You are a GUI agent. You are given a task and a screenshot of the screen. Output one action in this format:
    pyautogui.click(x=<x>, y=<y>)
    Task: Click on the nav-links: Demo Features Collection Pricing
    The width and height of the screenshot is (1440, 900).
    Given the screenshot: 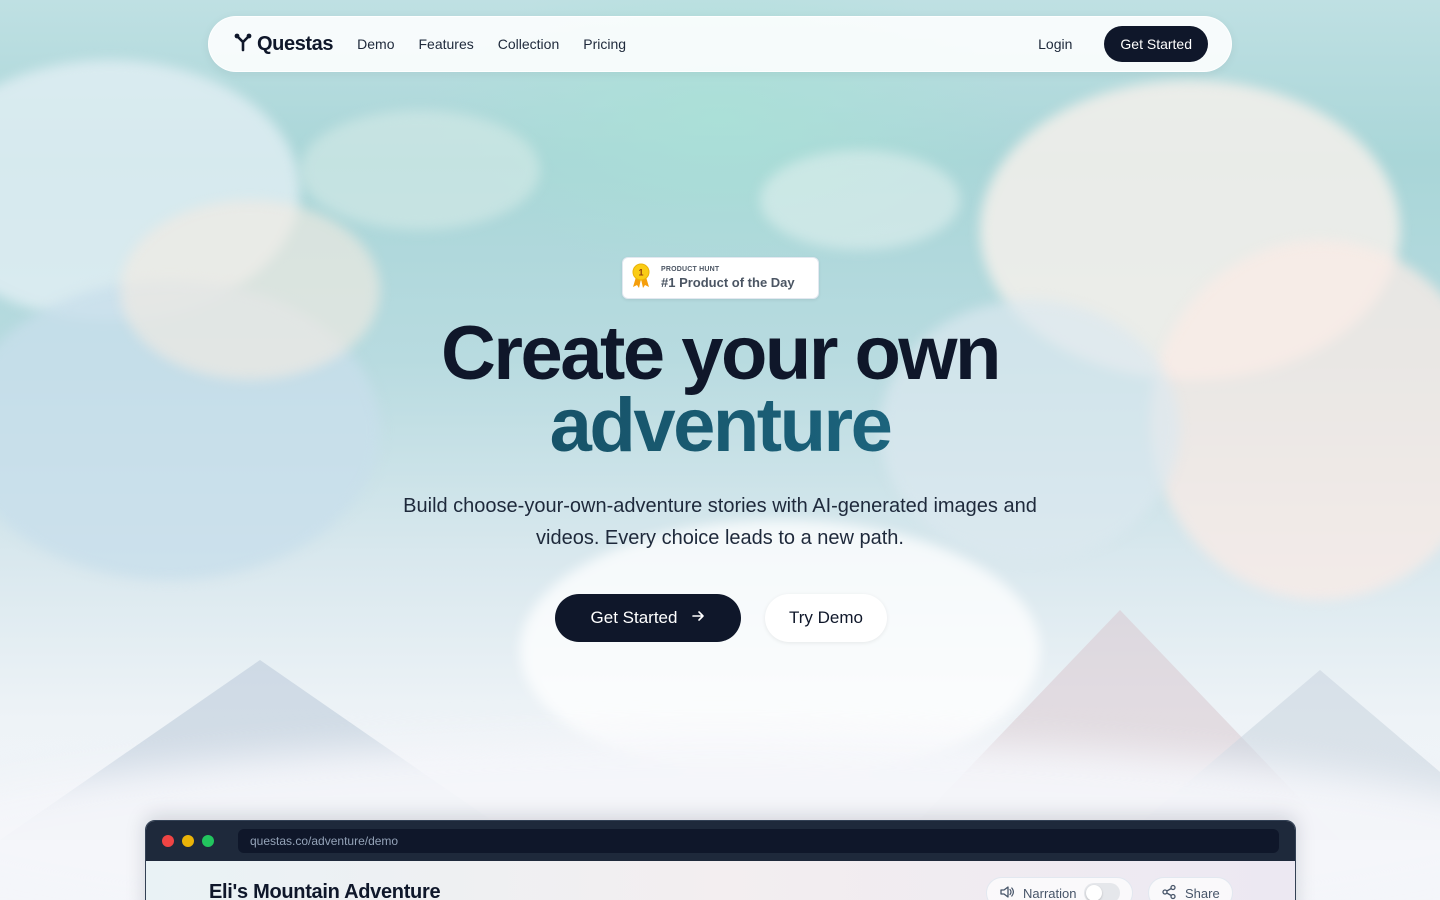 What is the action you would take?
    pyautogui.click(x=491, y=44)
    